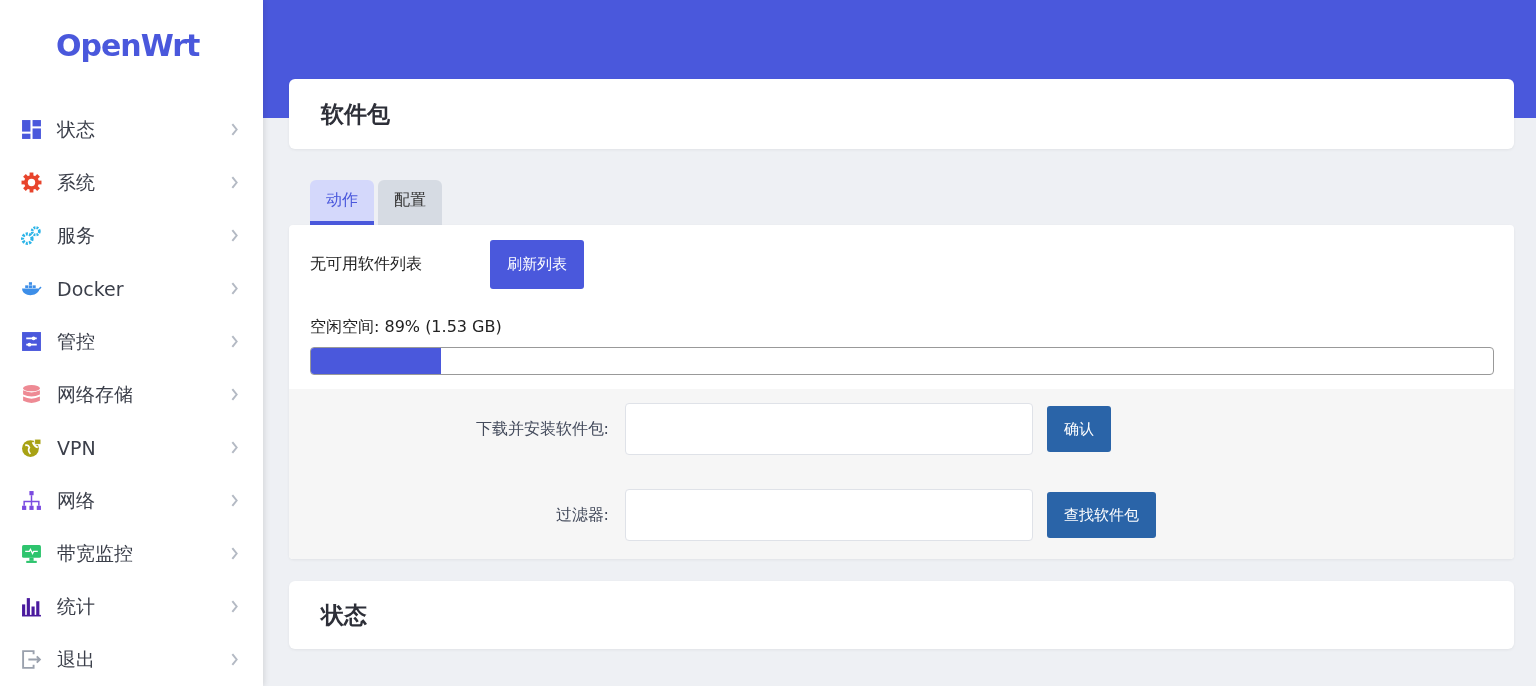 The image size is (1536, 686). I want to click on sidebar-item: Docker, so click(131, 288).